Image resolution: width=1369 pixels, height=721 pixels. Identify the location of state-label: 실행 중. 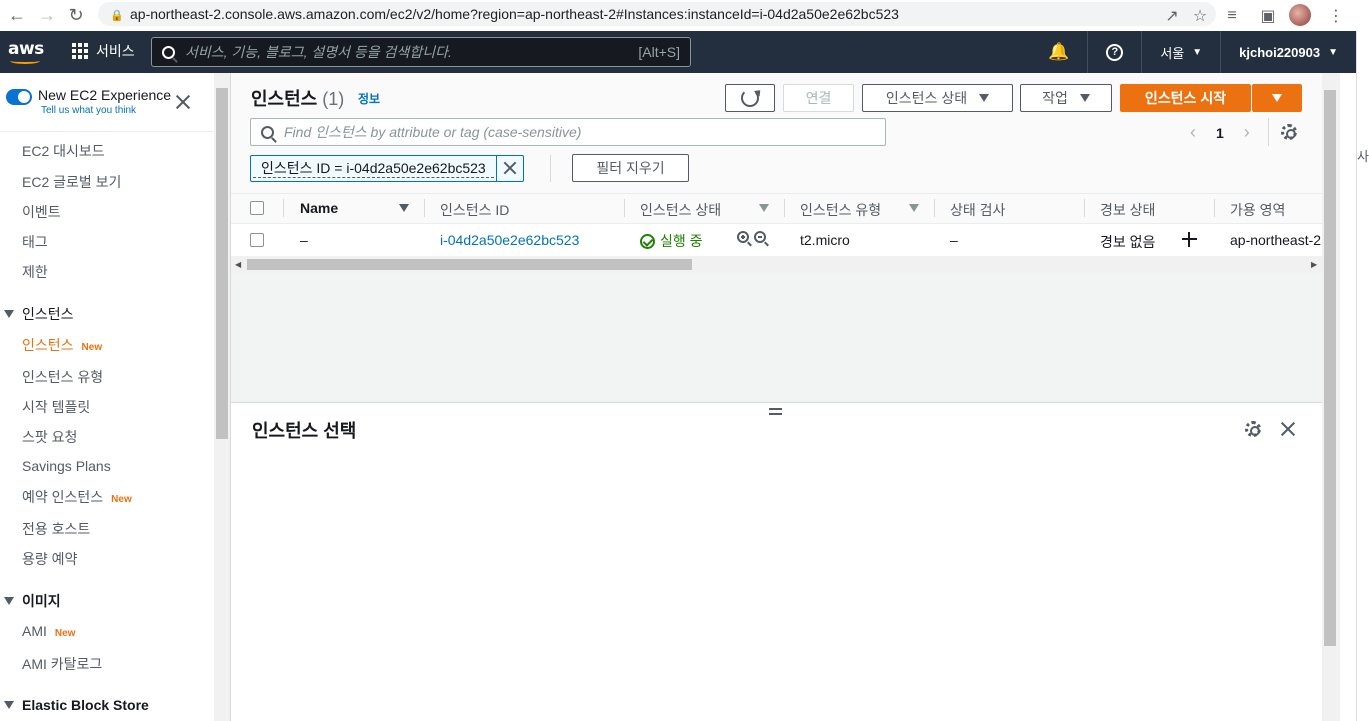
(681, 241).